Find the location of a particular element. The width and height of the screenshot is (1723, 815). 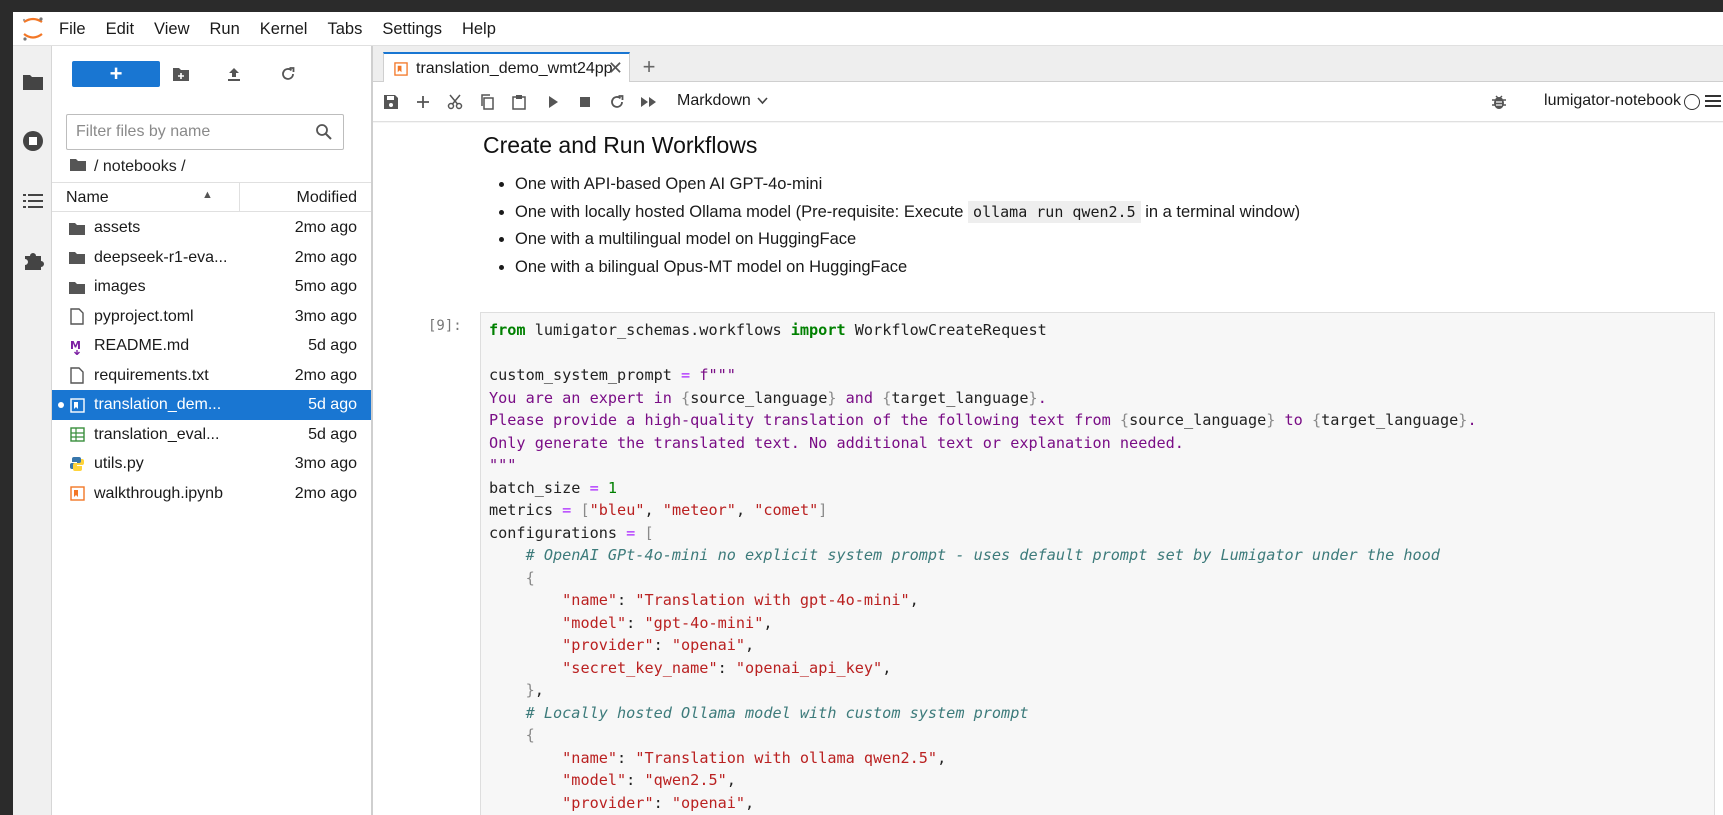

file-name: README.md is located at coordinates (142, 345).